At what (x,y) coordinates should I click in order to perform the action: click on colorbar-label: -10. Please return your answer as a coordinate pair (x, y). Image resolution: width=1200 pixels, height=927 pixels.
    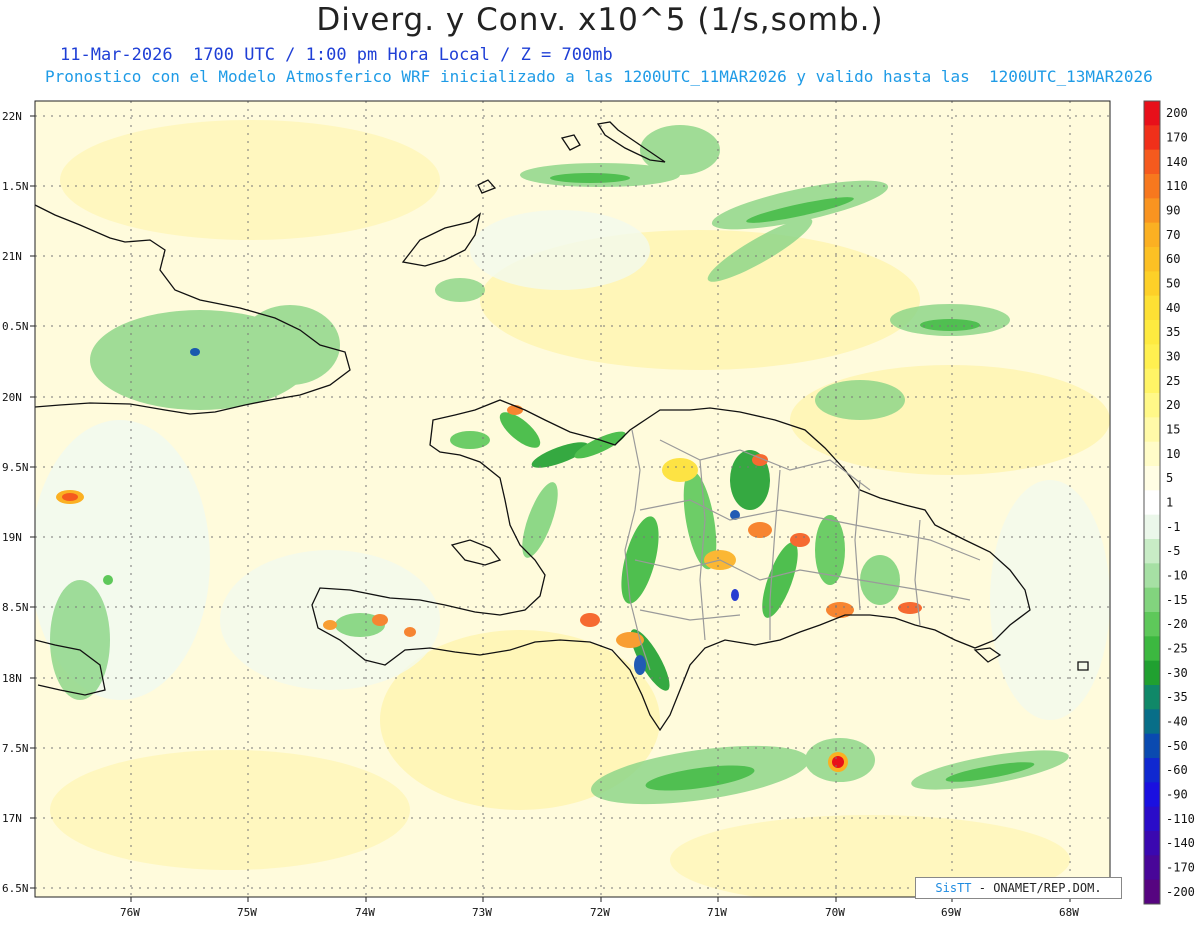
    Looking at the image, I should click on (1177, 576).